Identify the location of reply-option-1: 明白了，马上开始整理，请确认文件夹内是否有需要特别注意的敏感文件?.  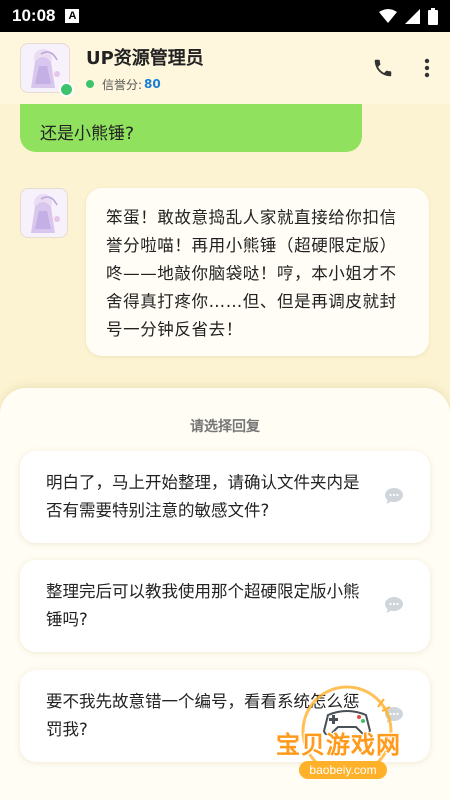
(225, 497).